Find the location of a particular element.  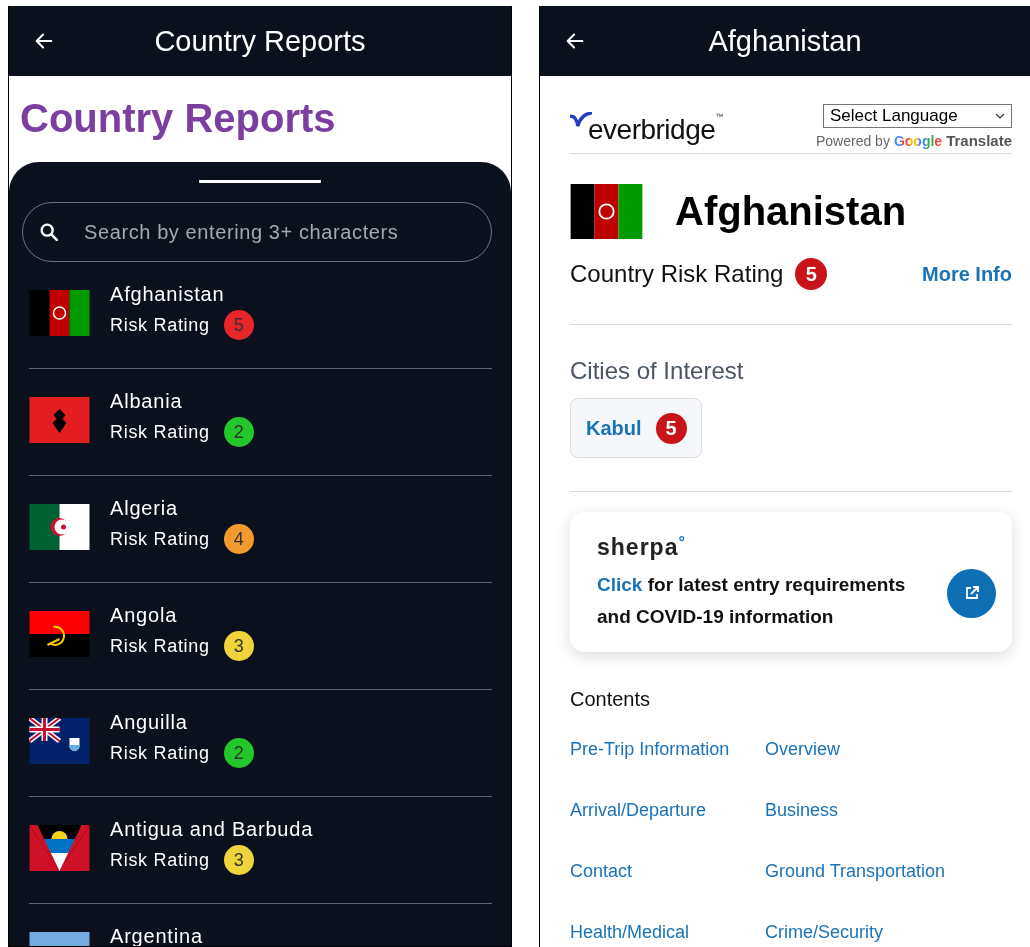

drag-handle is located at coordinates (260, 181).